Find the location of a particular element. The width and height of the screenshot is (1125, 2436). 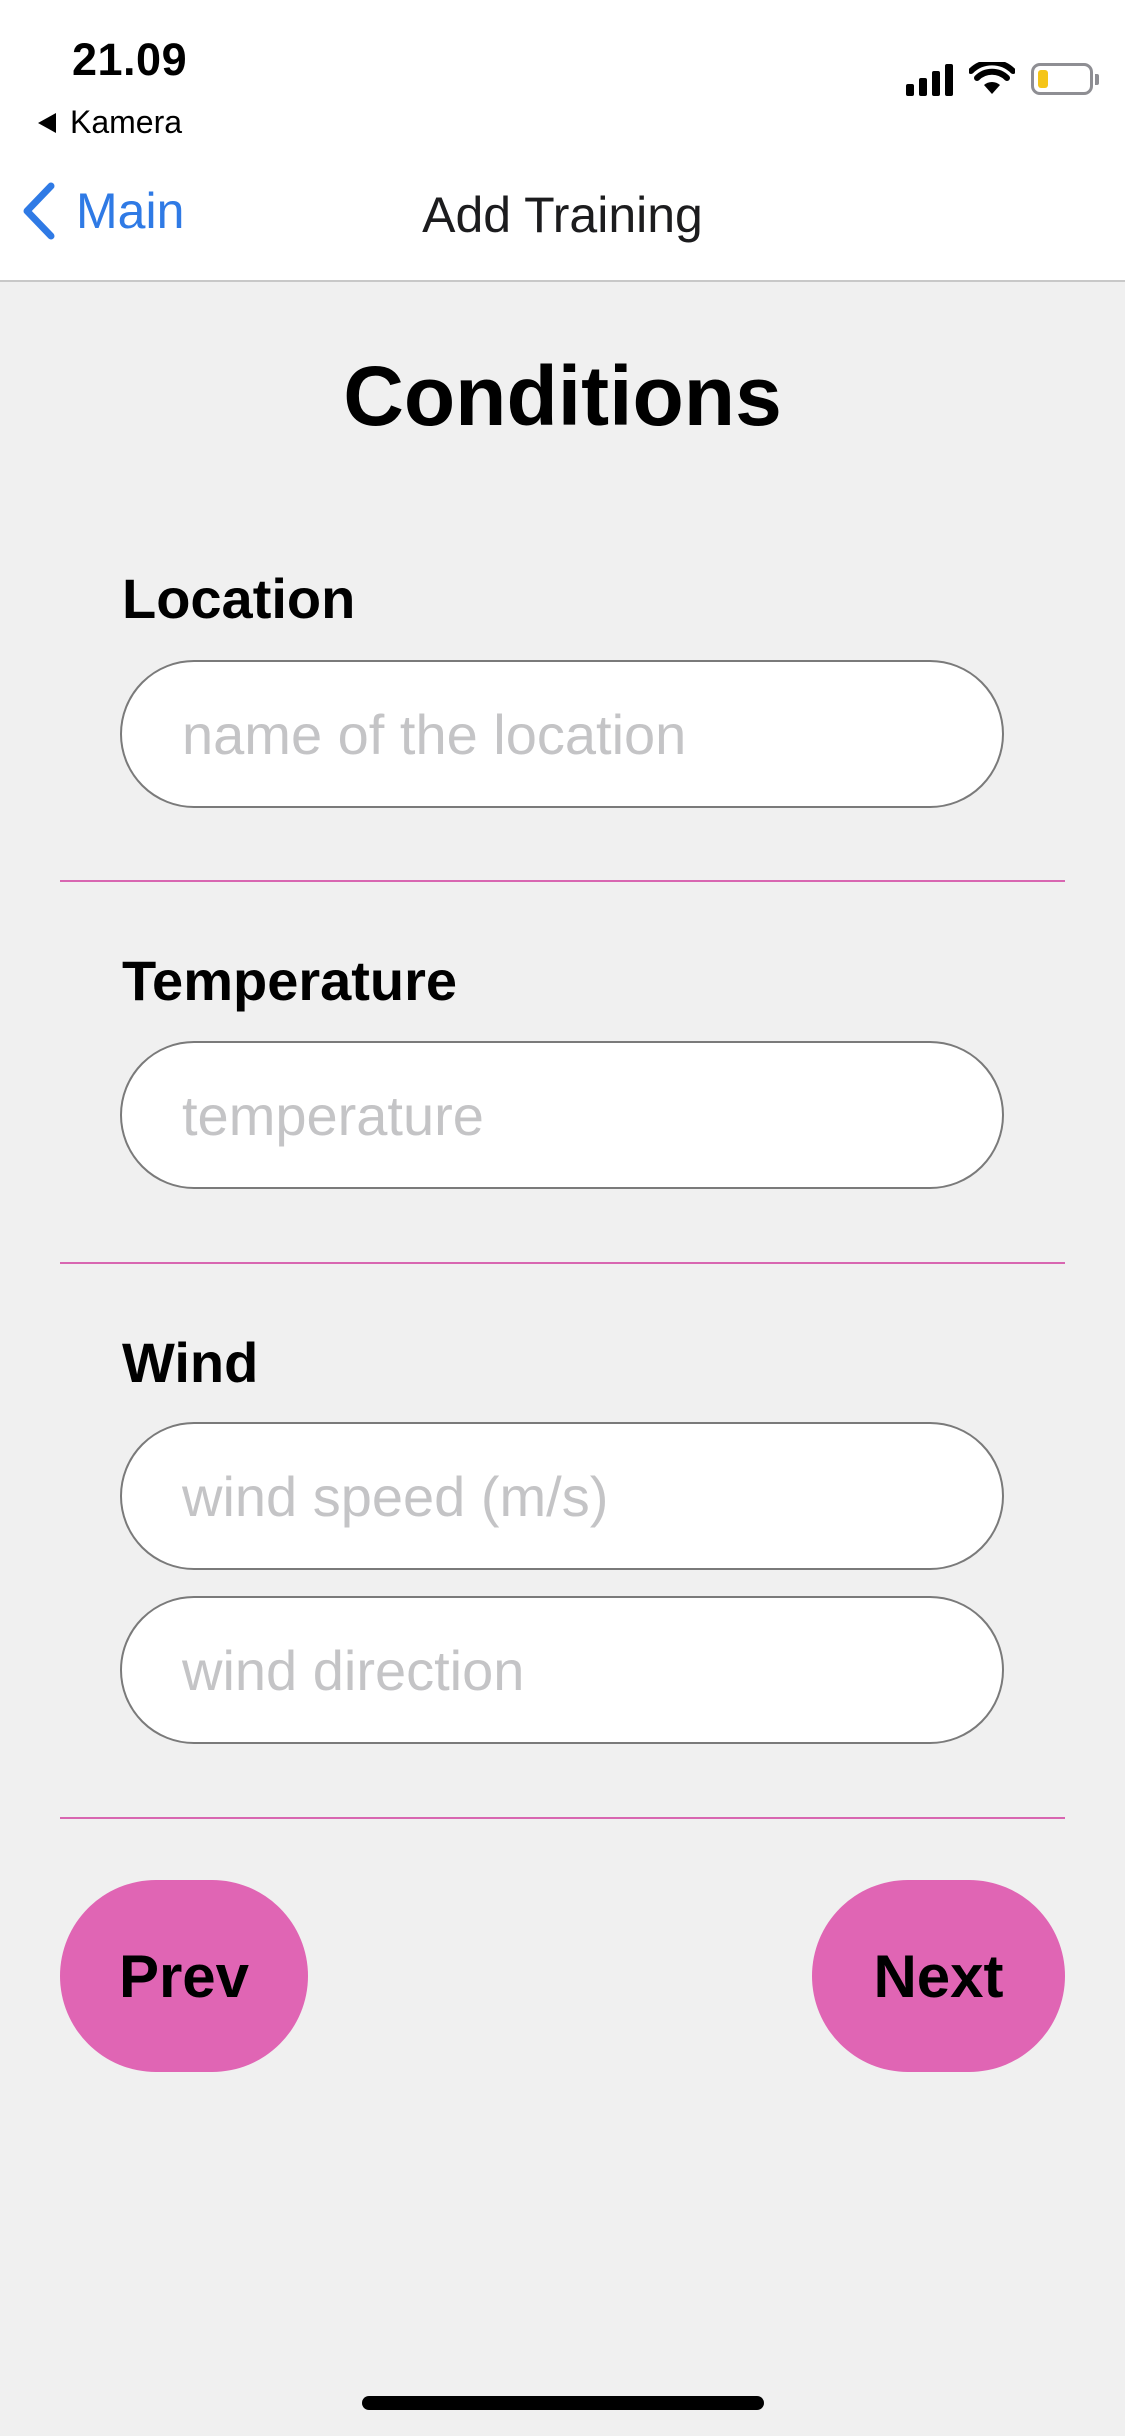

home-indicator is located at coordinates (563, 2403).